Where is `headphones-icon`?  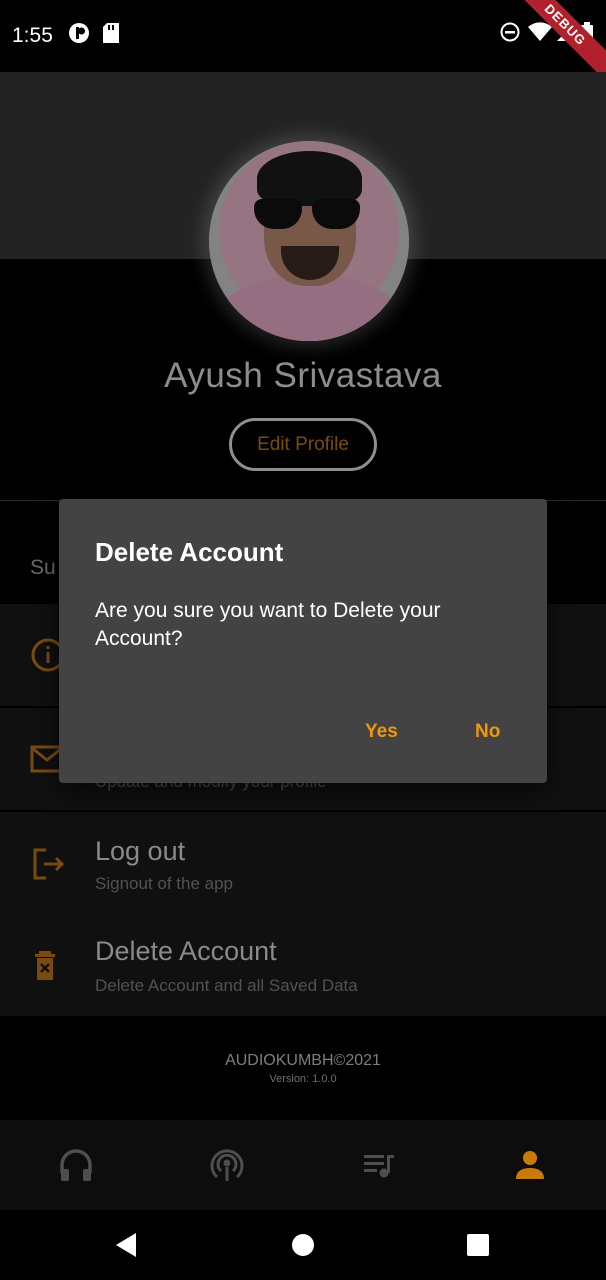
headphones-icon is located at coordinates (76, 1165).